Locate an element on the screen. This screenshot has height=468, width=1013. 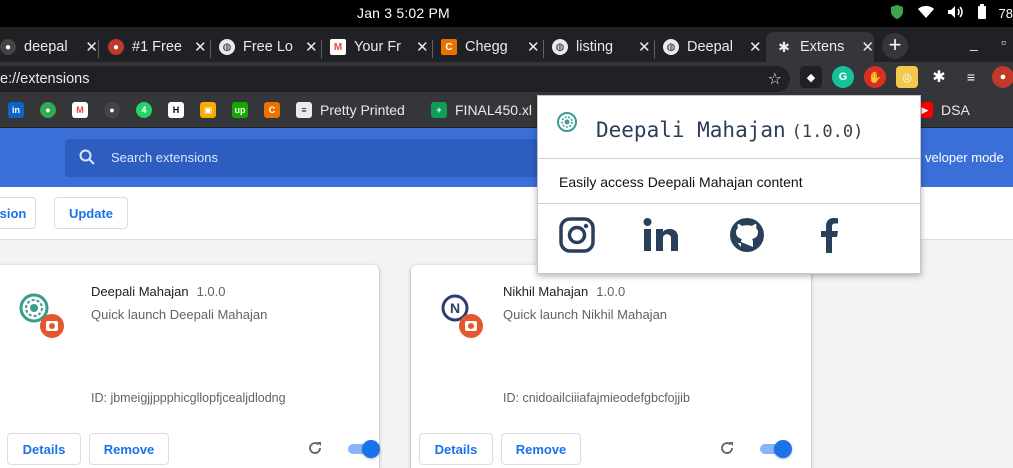
tab-free-lo: ◍ Free Lo ✕ is located at coordinates (270, 47).